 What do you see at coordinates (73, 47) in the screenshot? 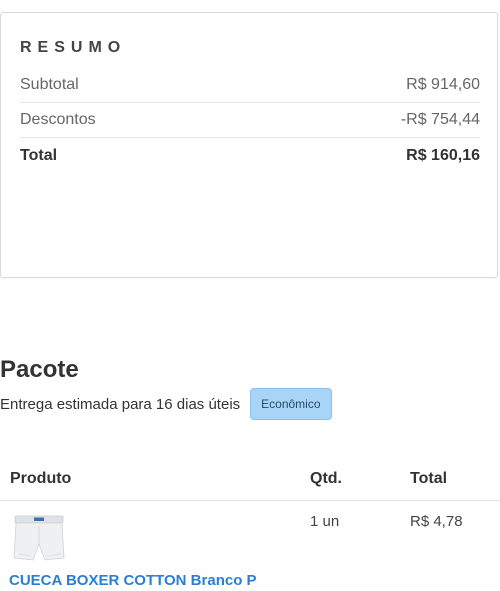
I see `summary-title: RESUMO` at bounding box center [73, 47].